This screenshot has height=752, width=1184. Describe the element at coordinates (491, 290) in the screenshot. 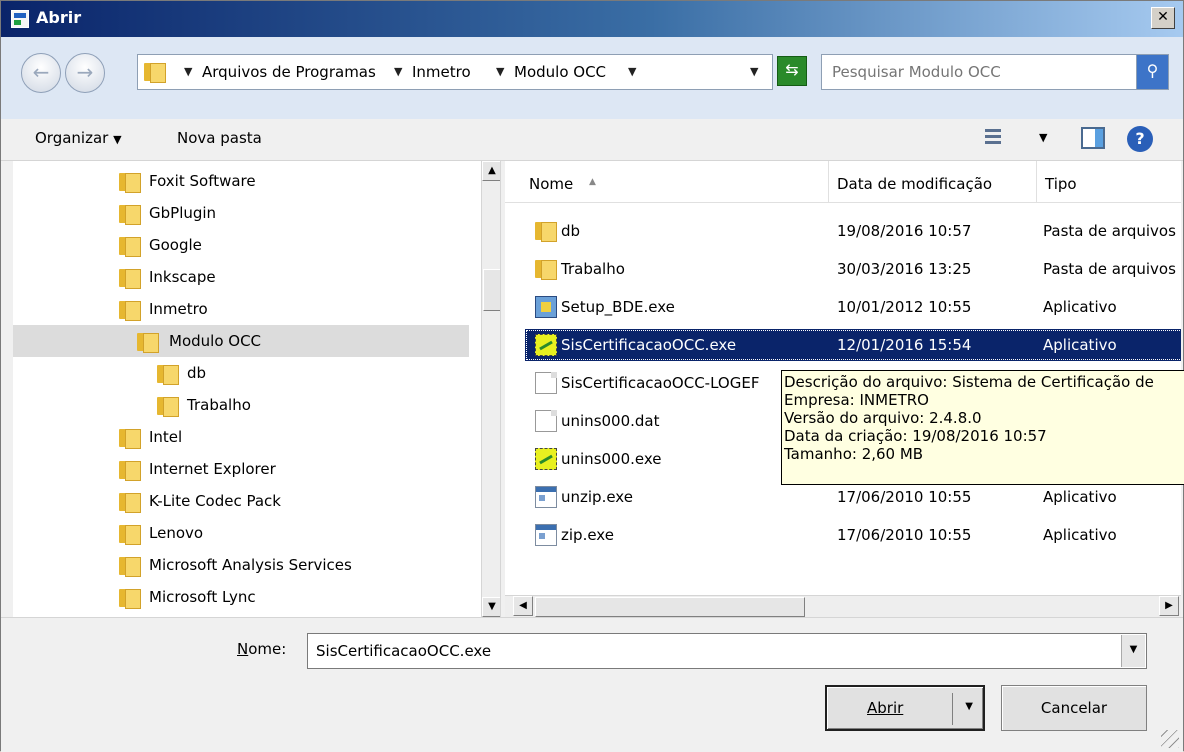

I see `tree-scroll-thumb` at that location.